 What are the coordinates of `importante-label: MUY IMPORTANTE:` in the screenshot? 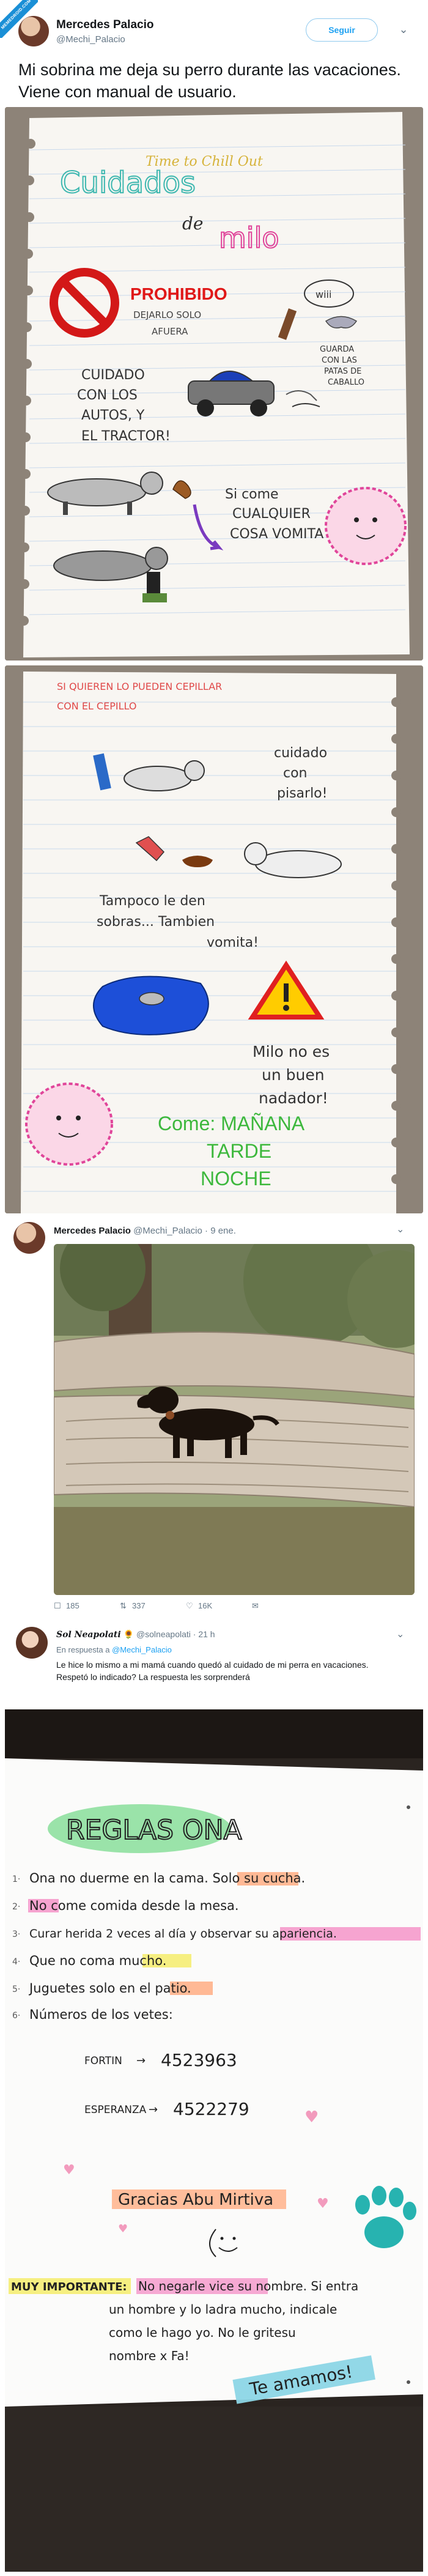 It's located at (69, 2287).